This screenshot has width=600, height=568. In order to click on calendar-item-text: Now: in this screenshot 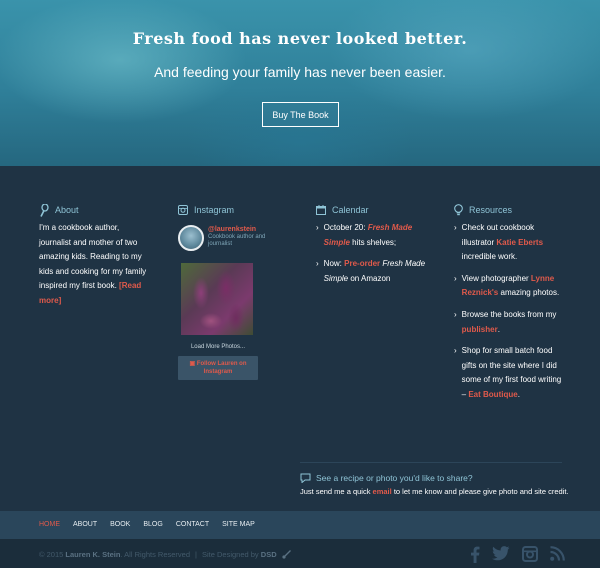, I will do `click(334, 264)`.